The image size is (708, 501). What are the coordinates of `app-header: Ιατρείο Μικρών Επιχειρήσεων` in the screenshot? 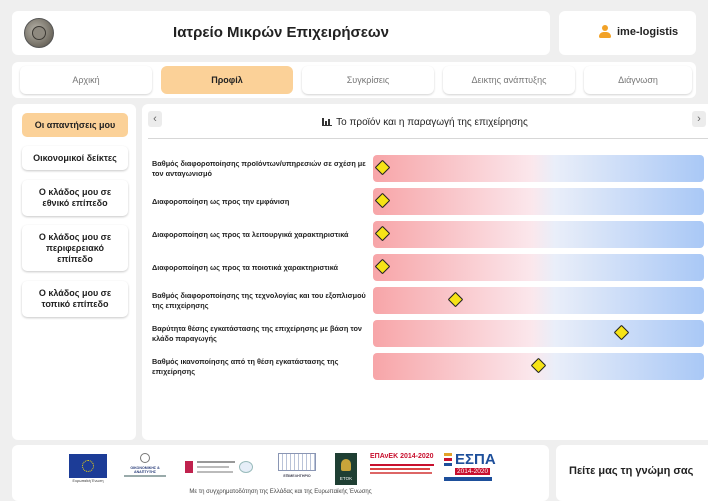 It's located at (281, 33).